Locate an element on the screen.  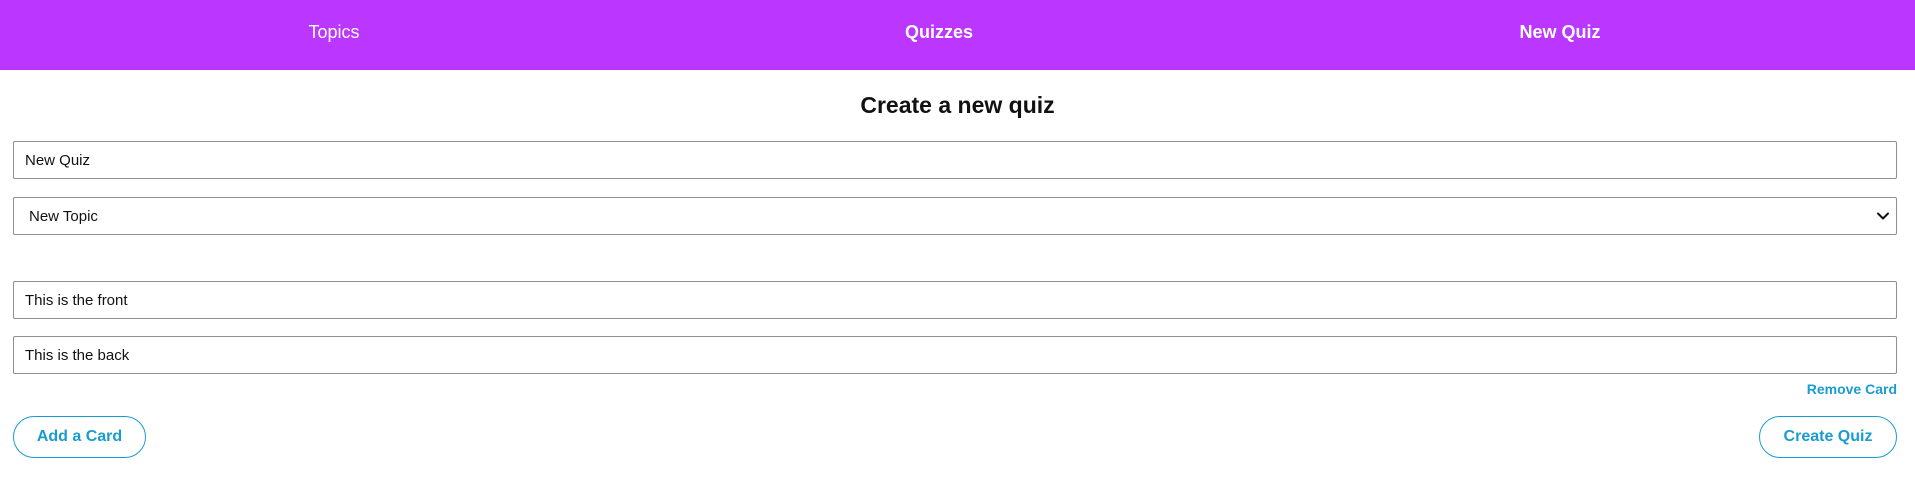
page-title: Create a new quiz is located at coordinates (957, 105).